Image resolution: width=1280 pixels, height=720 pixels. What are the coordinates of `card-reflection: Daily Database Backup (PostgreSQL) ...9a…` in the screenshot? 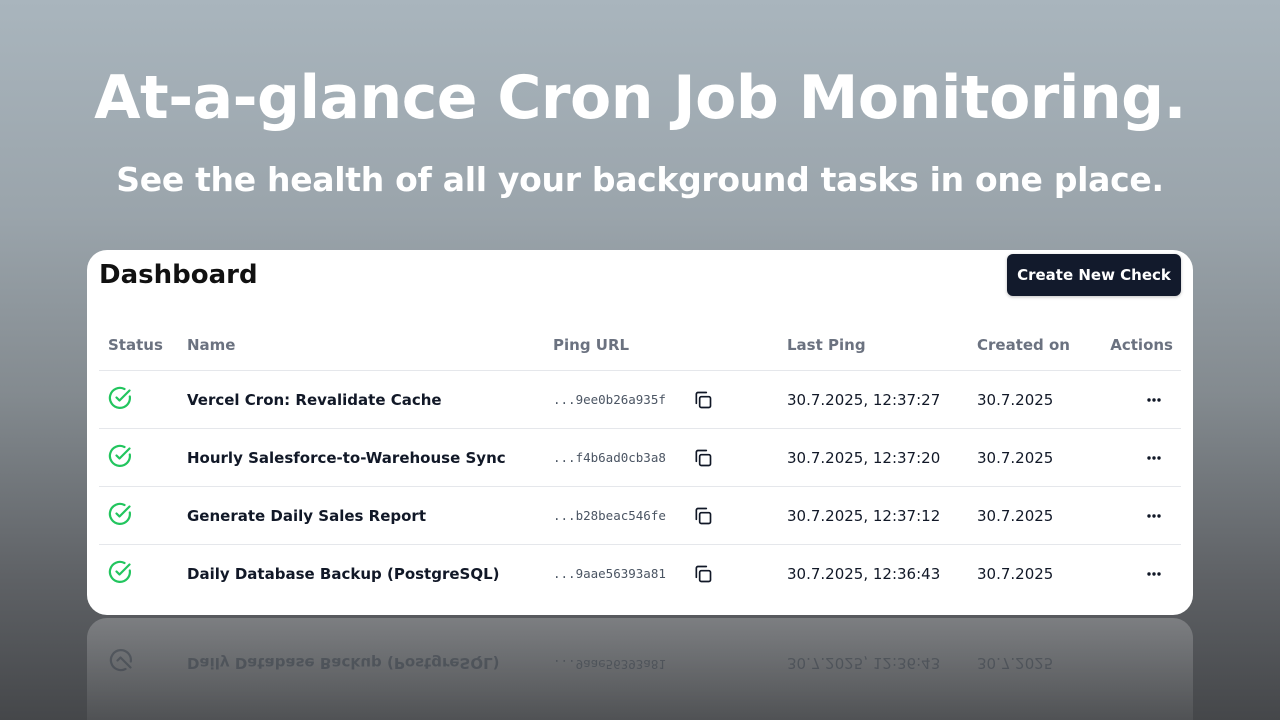 It's located at (640, 669).